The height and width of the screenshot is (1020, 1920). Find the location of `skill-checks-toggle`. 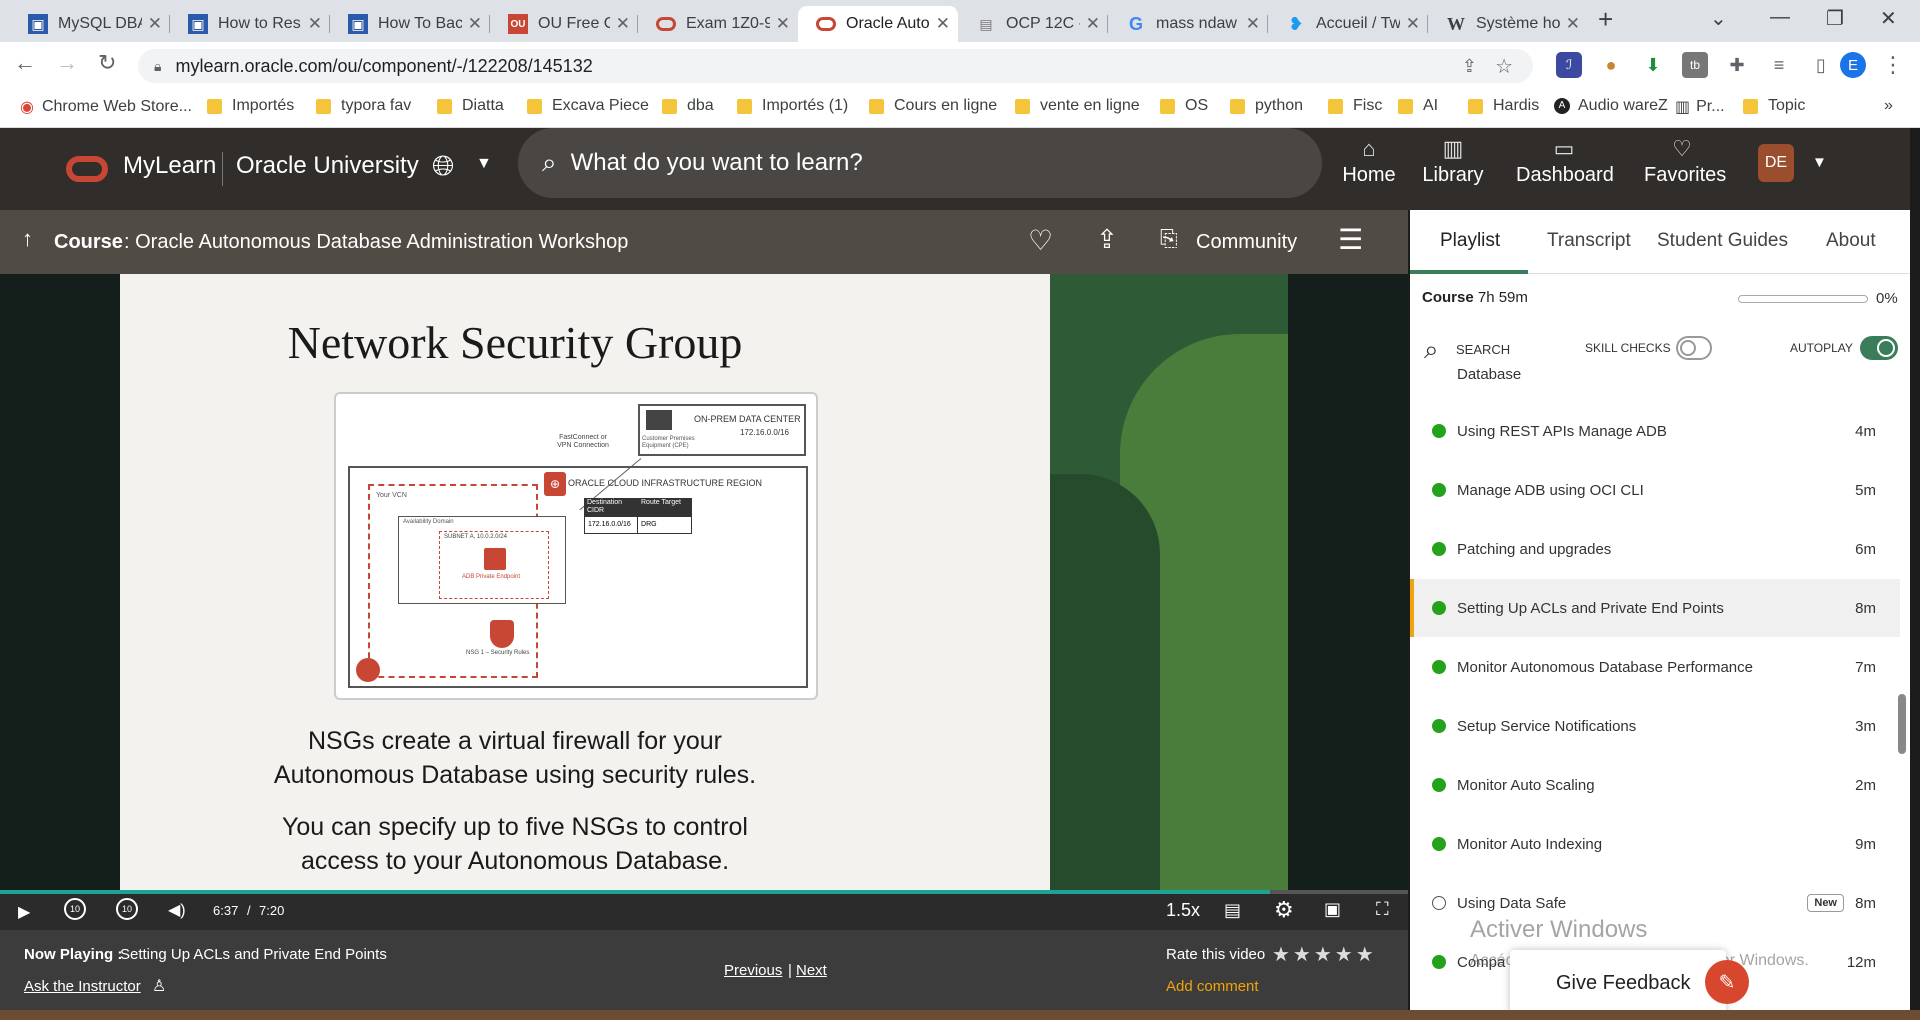

skill-checks-toggle is located at coordinates (1694, 348).